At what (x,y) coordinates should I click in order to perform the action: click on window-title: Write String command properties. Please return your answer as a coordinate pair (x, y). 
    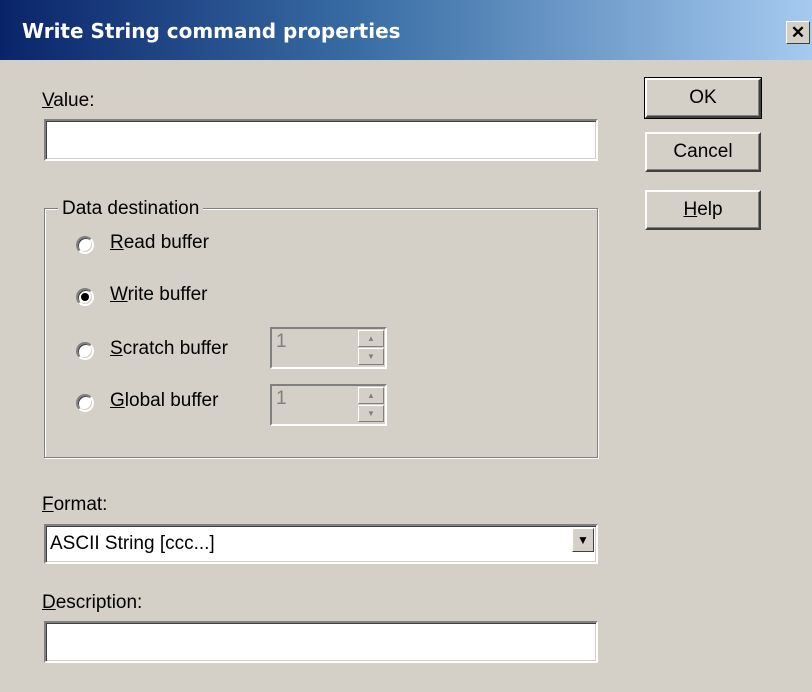
    Looking at the image, I should click on (211, 31).